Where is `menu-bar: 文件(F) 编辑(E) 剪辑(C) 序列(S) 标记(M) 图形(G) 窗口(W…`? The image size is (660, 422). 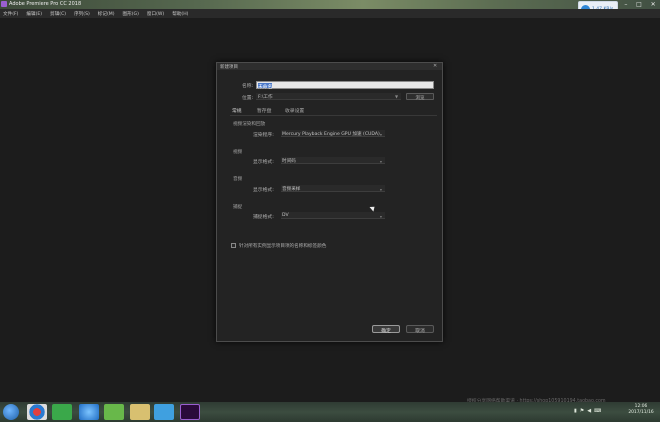
menu-bar: 文件(F) 编辑(E) 剪辑(C) 序列(S) 标记(M) 图形(G) 窗口(W… is located at coordinates (330, 13).